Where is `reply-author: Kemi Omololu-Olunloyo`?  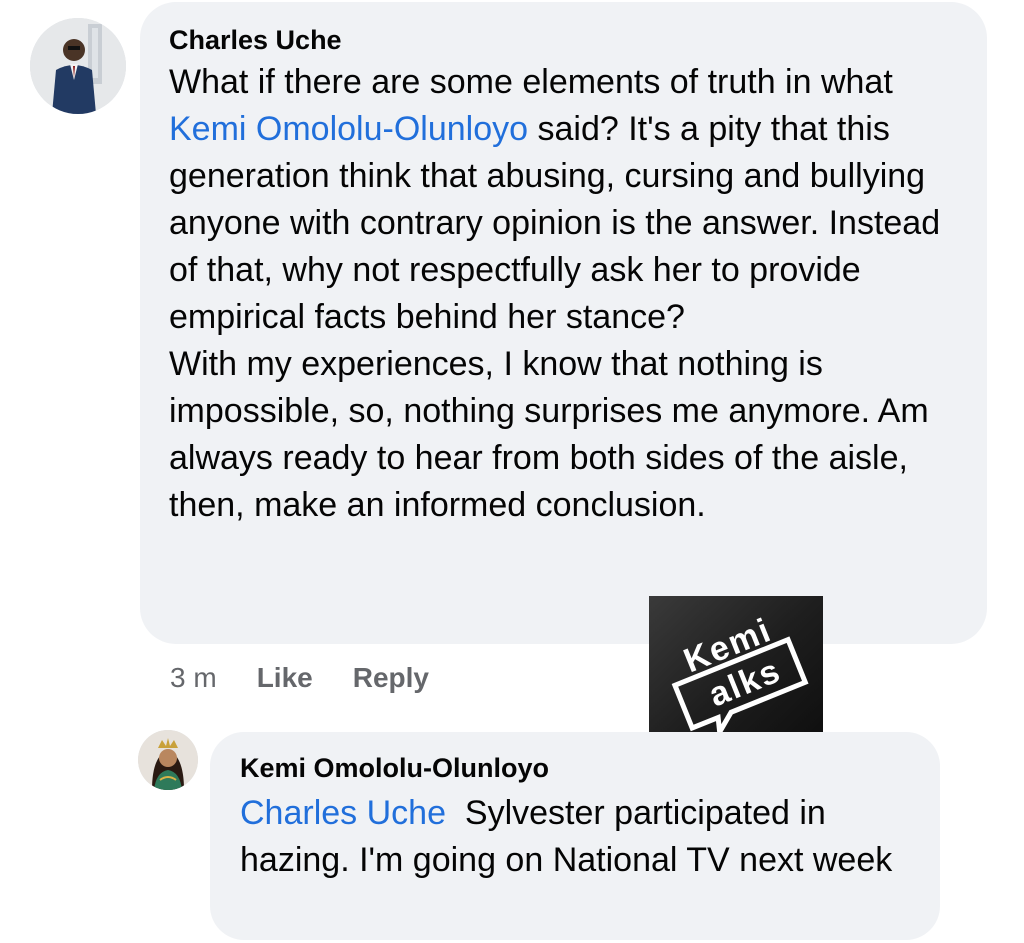
reply-author: Kemi Omololu-Olunloyo is located at coordinates (575, 768).